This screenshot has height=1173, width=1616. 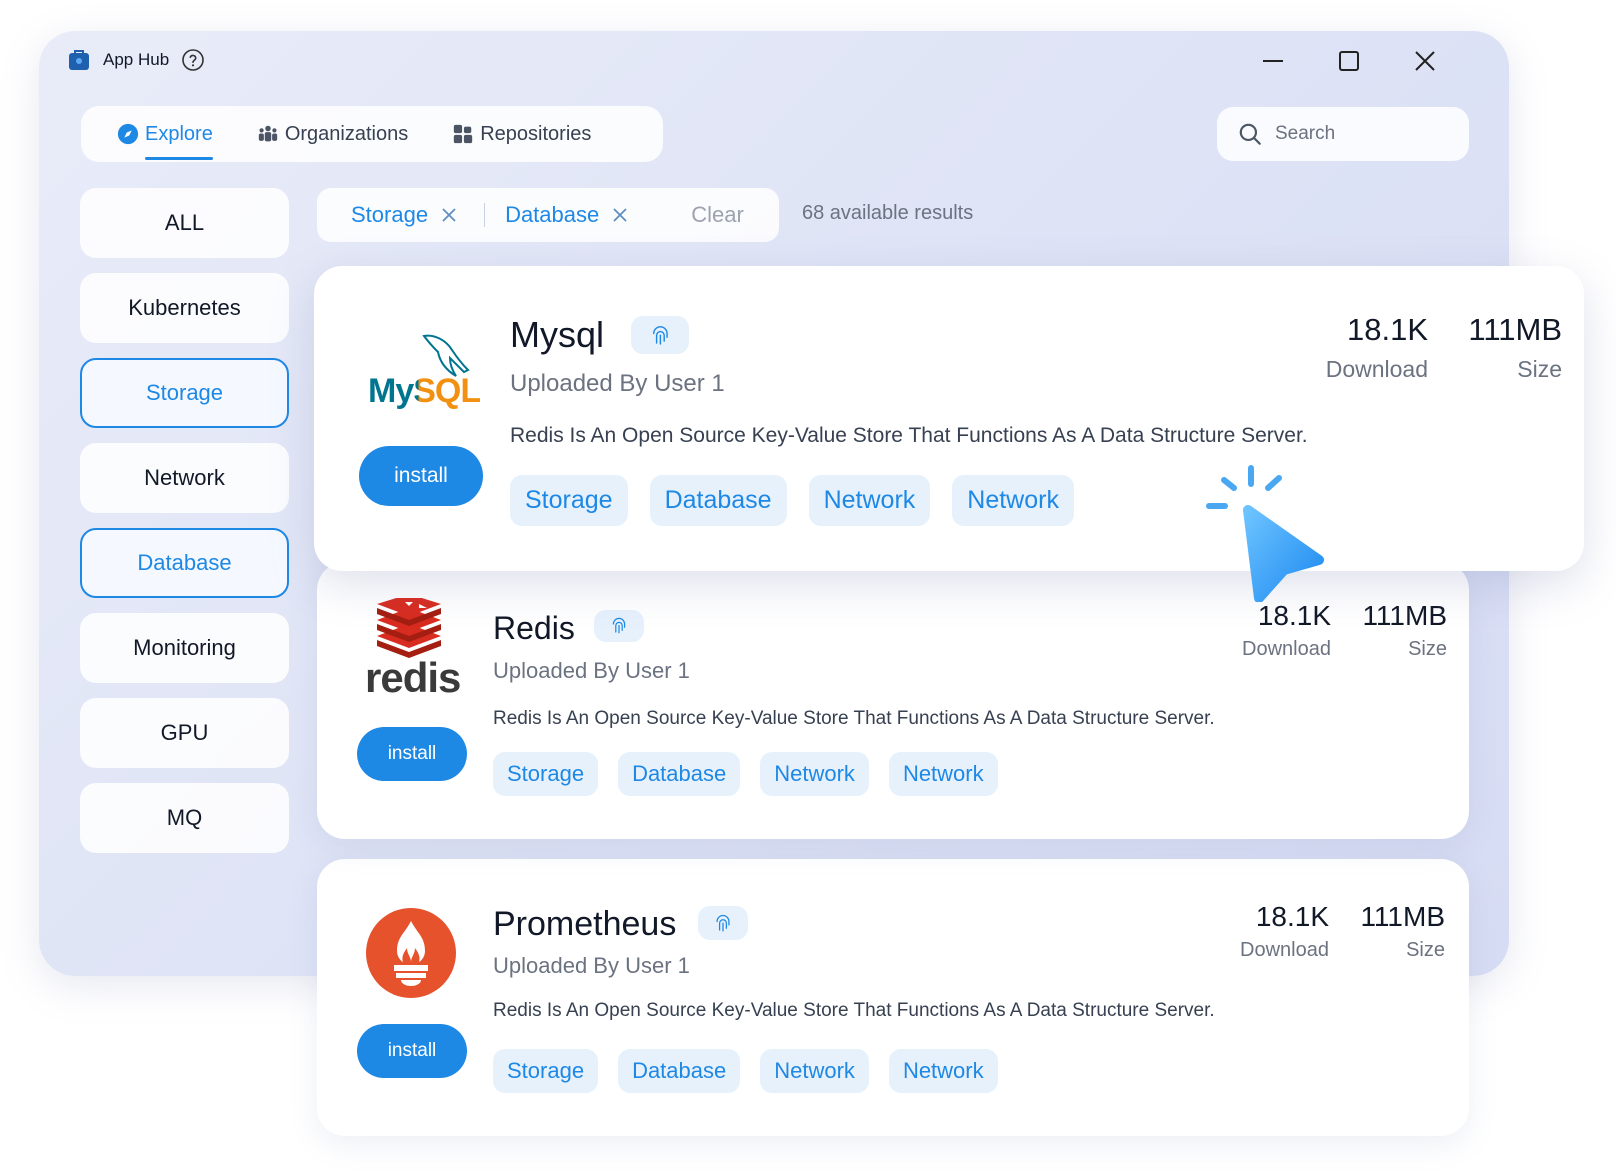 I want to click on maximize-icon, so click(x=1349, y=61).